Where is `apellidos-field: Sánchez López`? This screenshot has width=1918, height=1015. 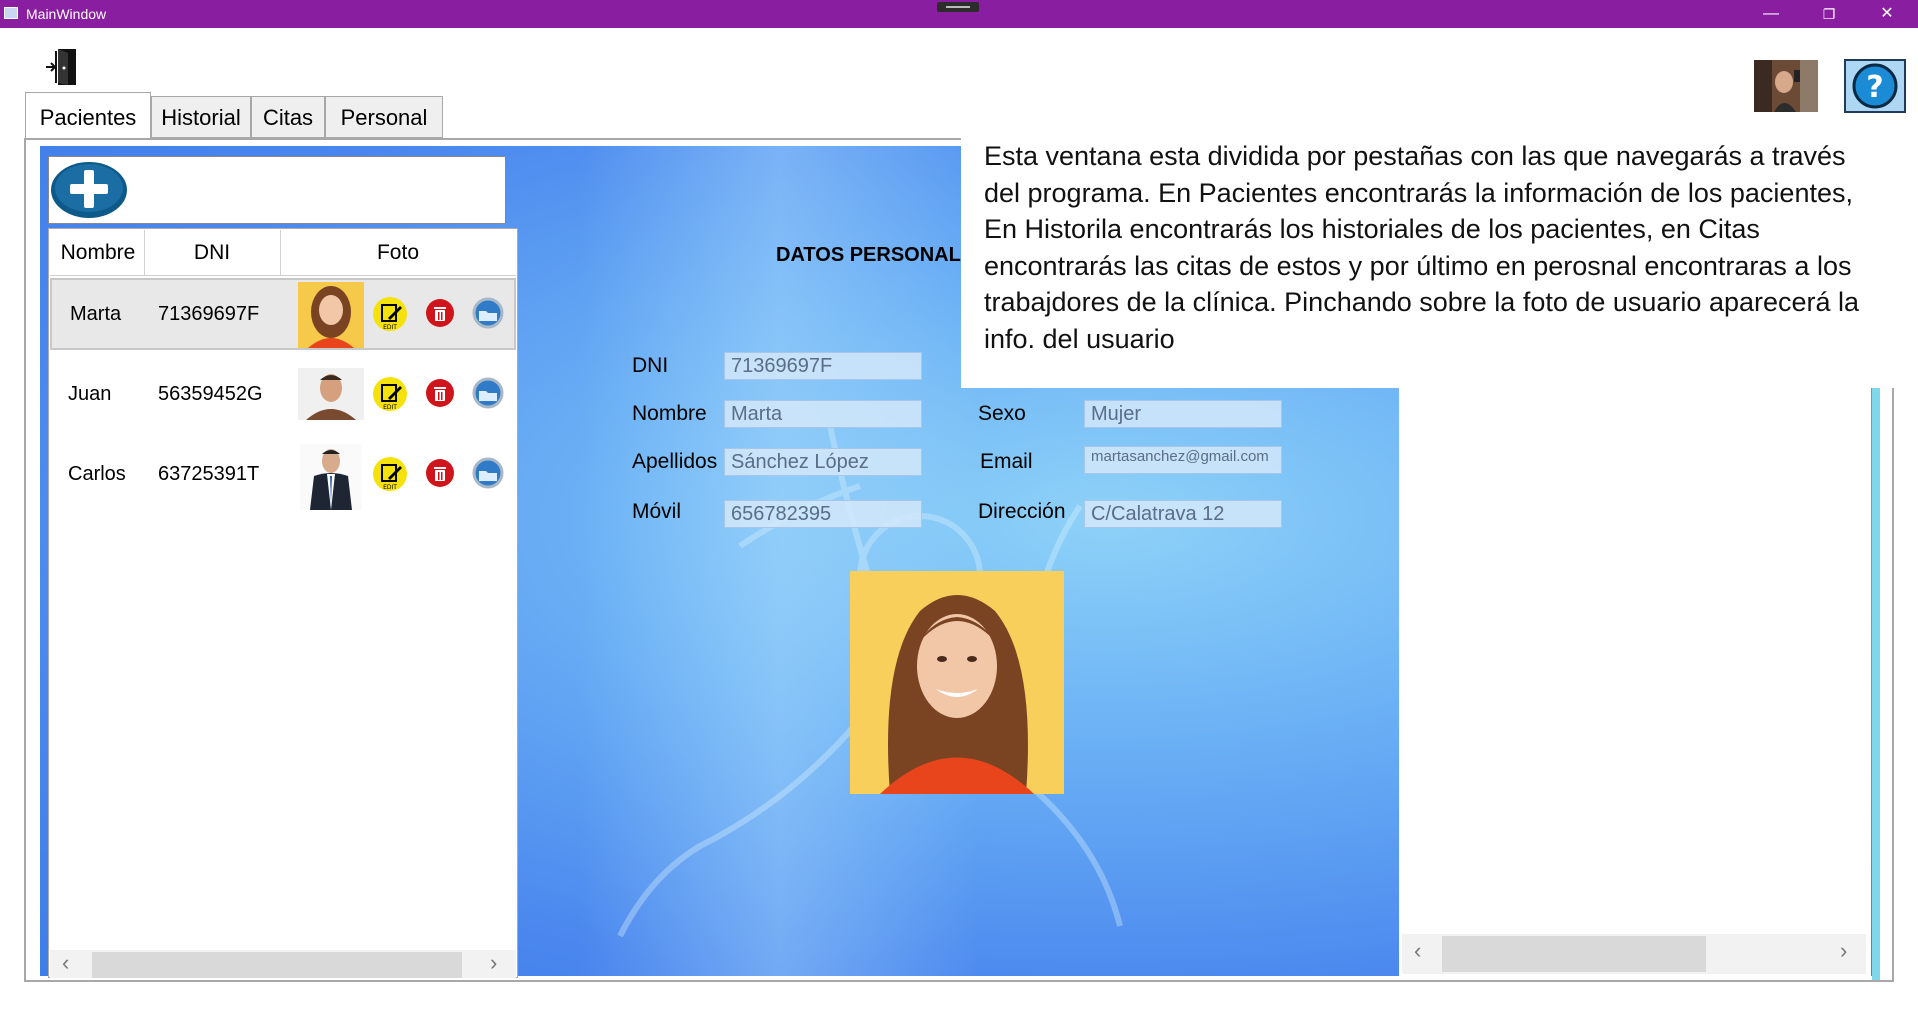 apellidos-field: Sánchez López is located at coordinates (823, 462).